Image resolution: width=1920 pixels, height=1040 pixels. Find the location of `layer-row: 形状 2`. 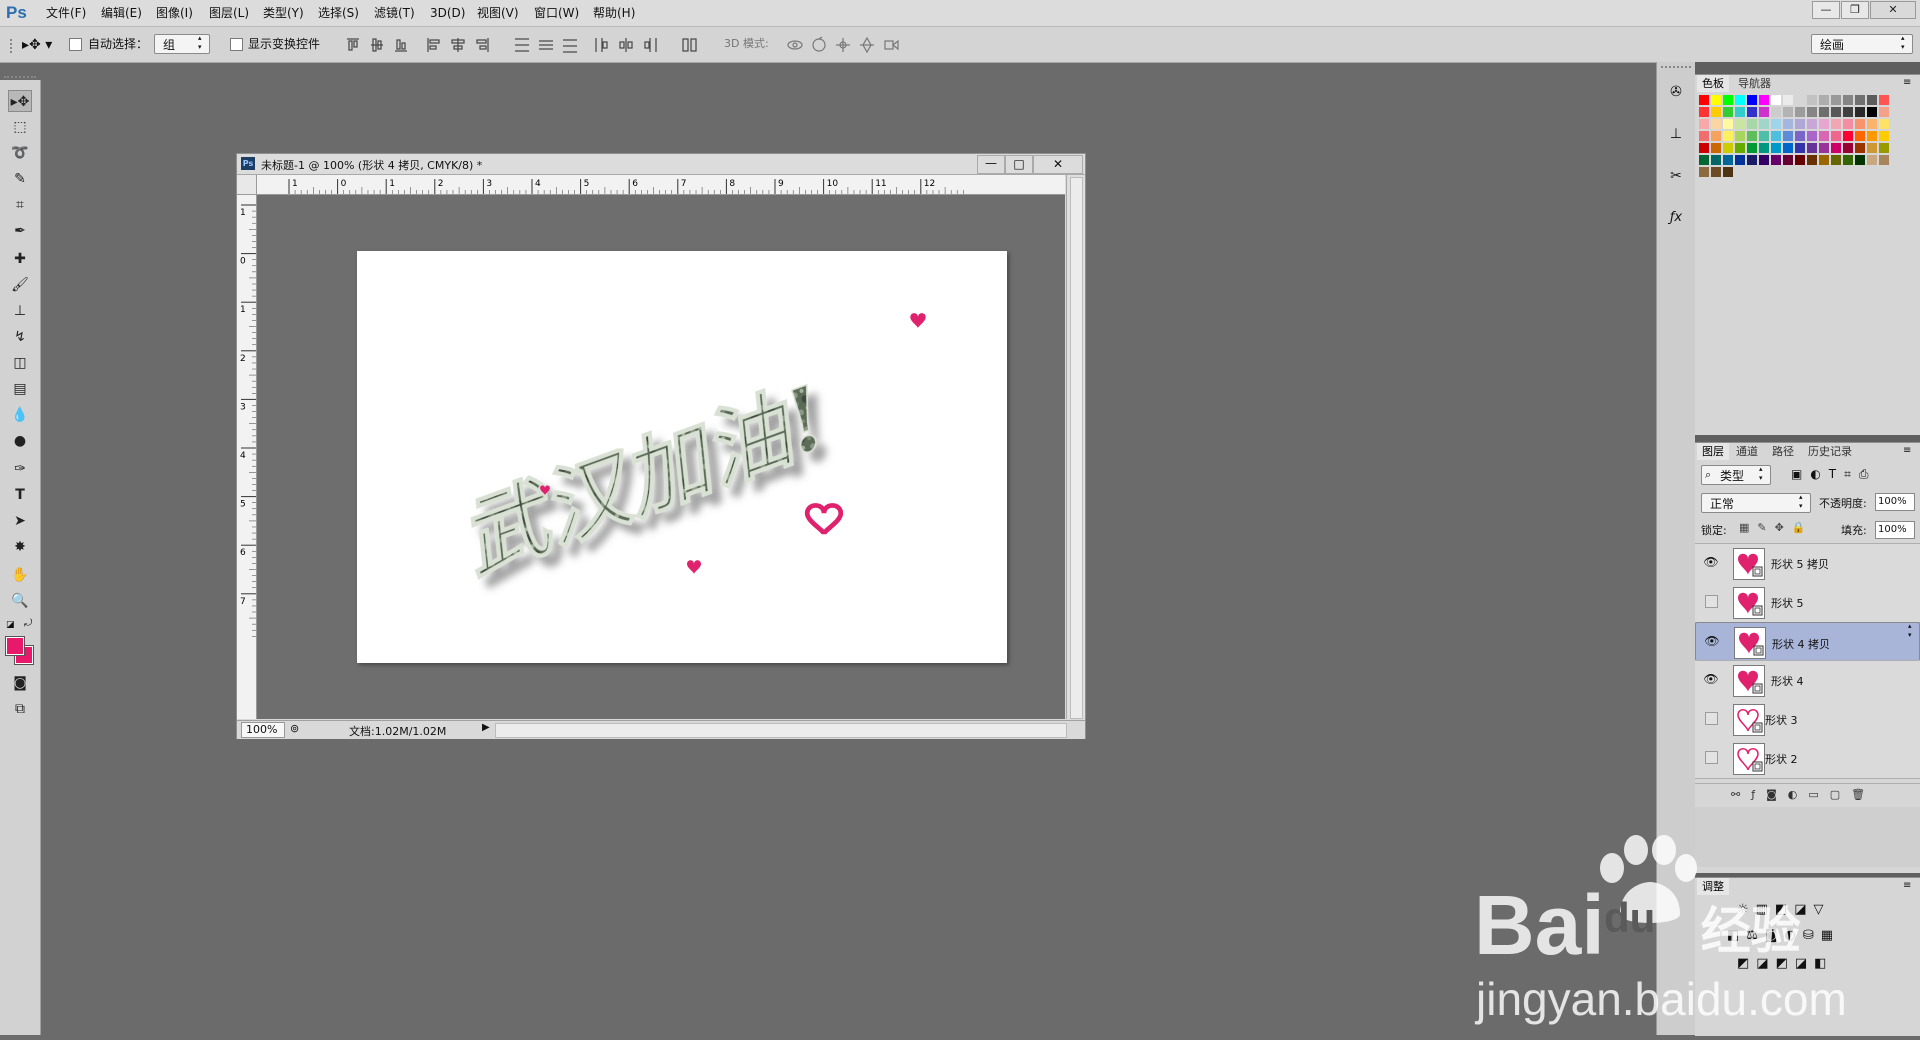

layer-row: 形状 2 is located at coordinates (1807, 759).